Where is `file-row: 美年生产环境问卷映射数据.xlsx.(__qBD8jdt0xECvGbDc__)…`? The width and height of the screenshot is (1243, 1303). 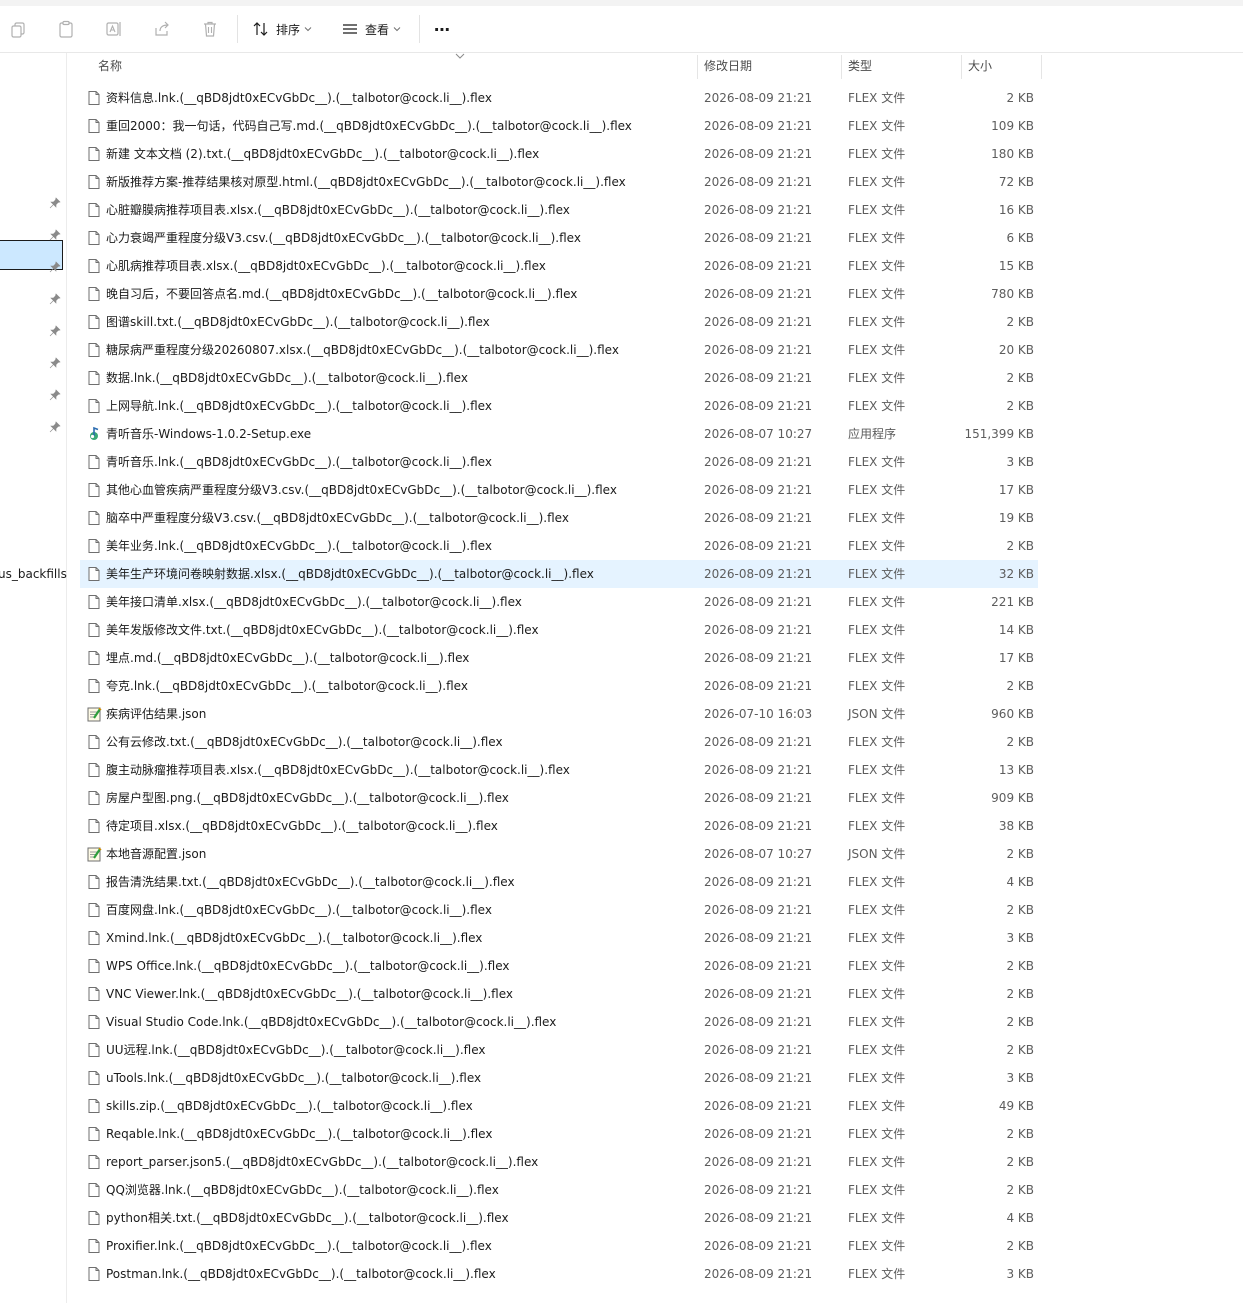
file-row: 美年生产环境问卷映射数据.xlsx.(__qBD8jdt0xECvGbDc__)… is located at coordinates (559, 574).